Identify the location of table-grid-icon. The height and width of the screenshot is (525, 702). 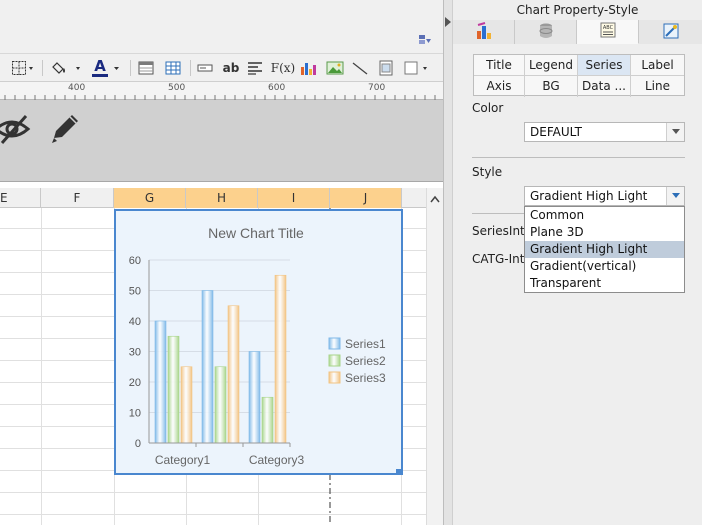
(173, 68).